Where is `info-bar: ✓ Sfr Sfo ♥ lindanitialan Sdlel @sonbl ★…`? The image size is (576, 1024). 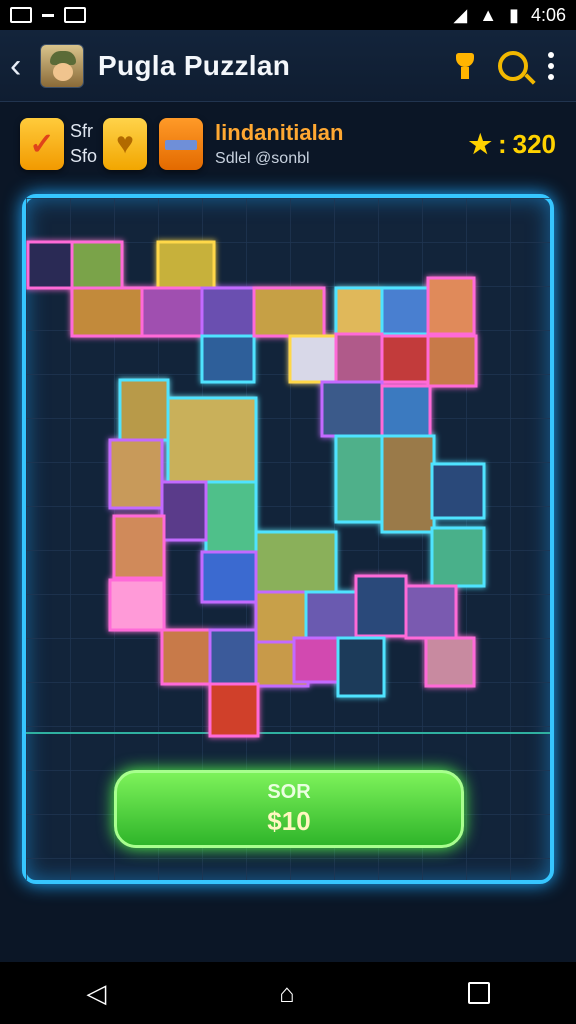
info-bar: ✓ Sfr Sfo ♥ lindanitialan Sdlel @sonbl ★… is located at coordinates (288, 144).